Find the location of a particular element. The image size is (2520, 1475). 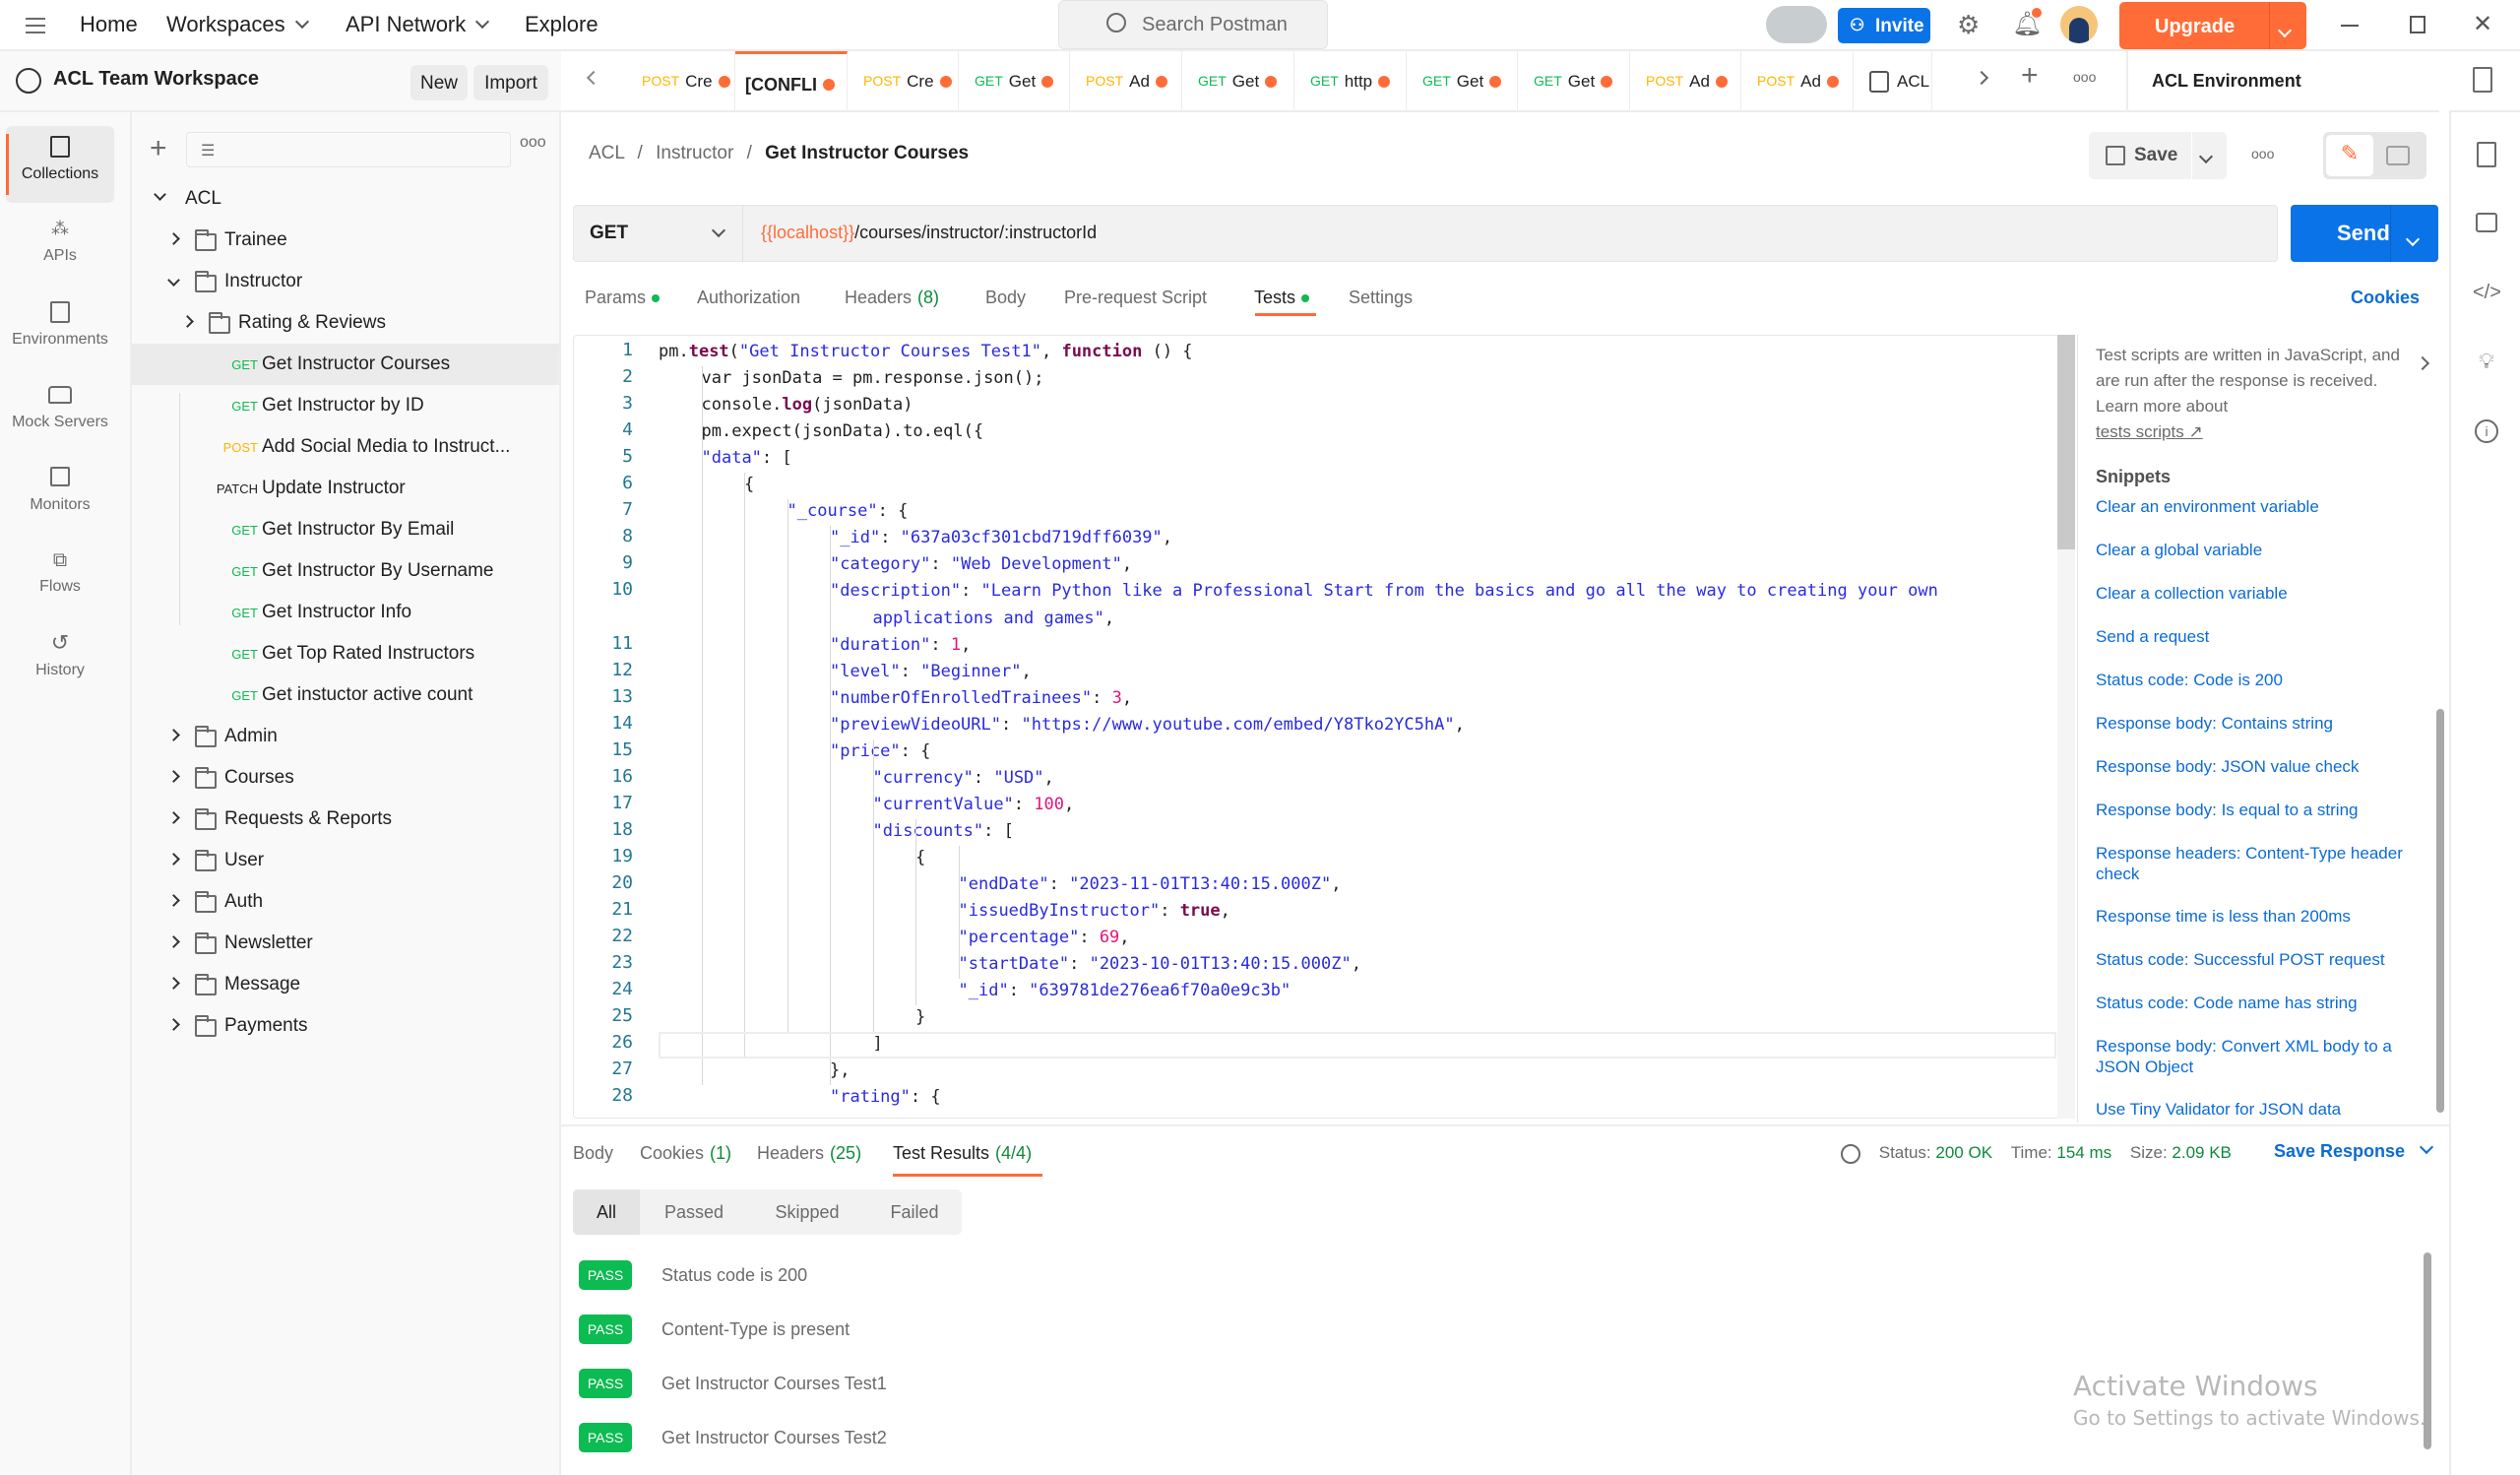

response-tab-test-results: Test Results (4/4) is located at coordinates (962, 1153).